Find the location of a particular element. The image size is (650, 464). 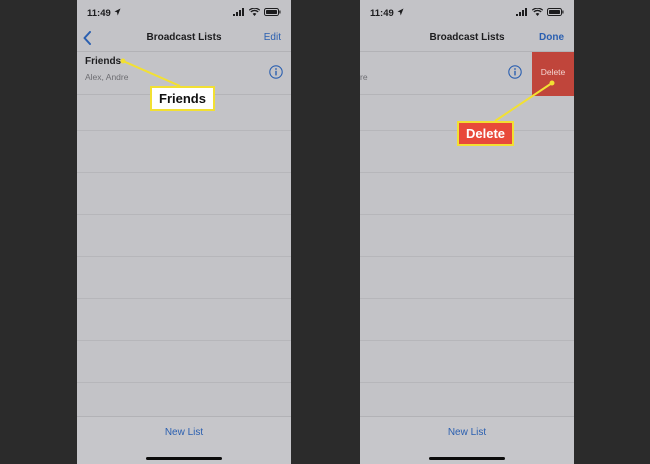

delete-button: Delete is located at coordinates (553, 74).